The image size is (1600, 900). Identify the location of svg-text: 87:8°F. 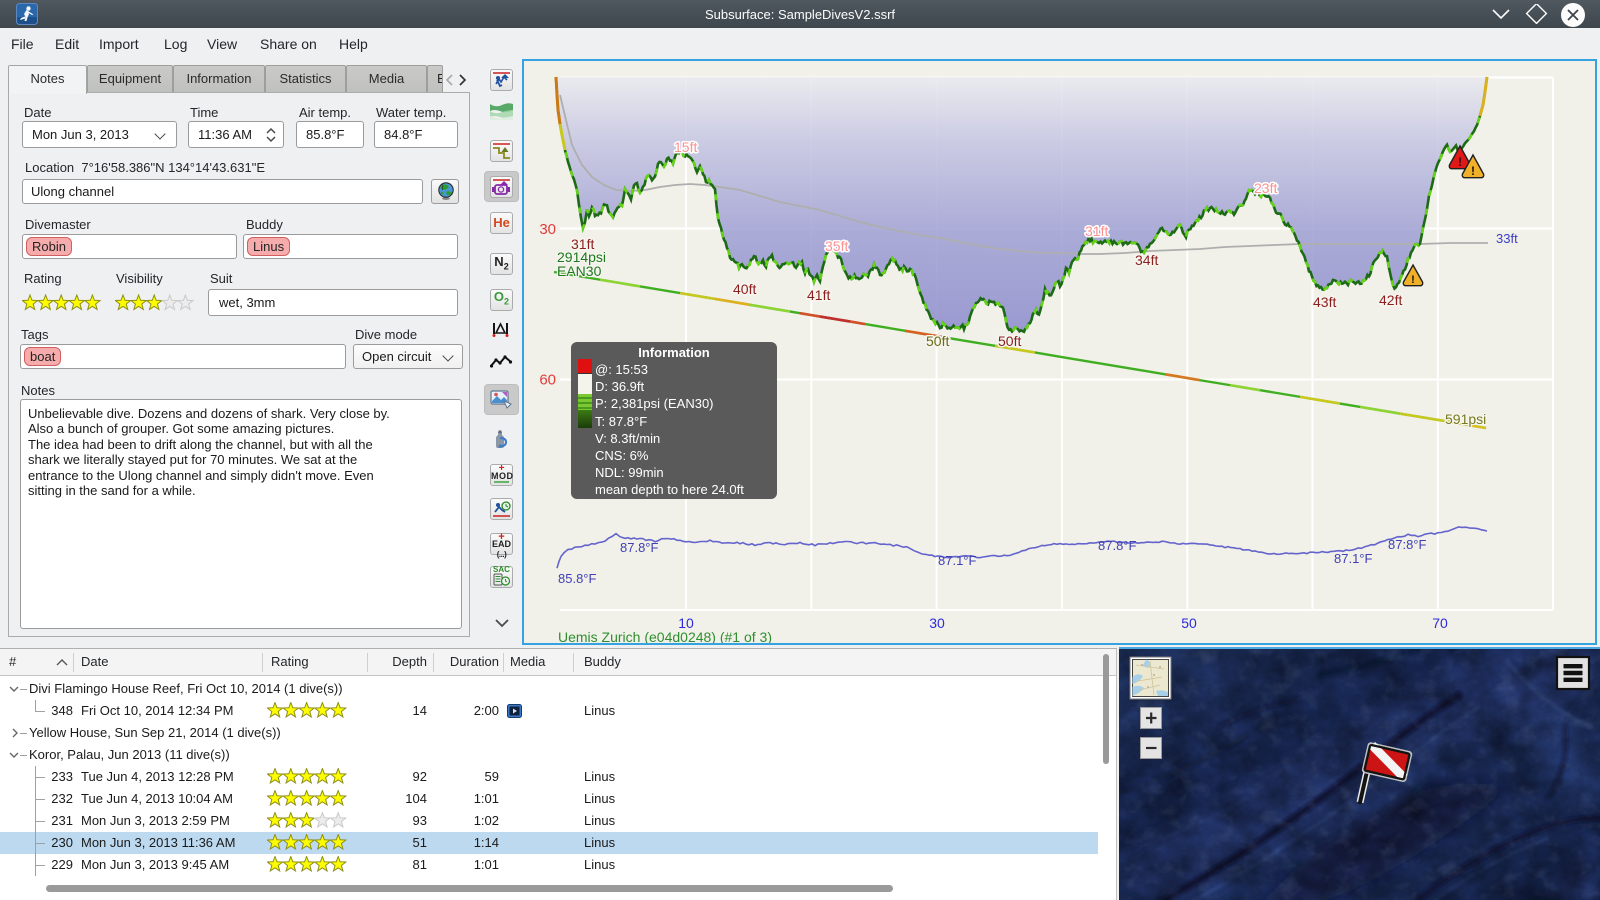
(1407, 544).